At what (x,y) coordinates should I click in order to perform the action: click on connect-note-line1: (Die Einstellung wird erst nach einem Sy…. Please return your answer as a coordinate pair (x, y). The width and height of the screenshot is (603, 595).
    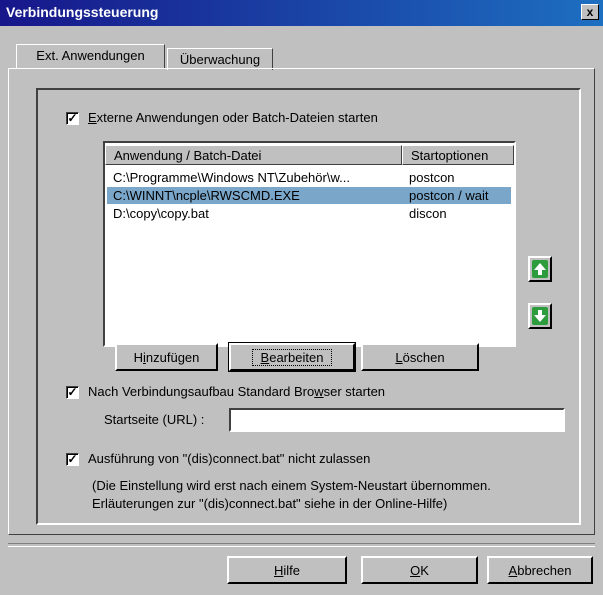
    Looking at the image, I should click on (291, 485).